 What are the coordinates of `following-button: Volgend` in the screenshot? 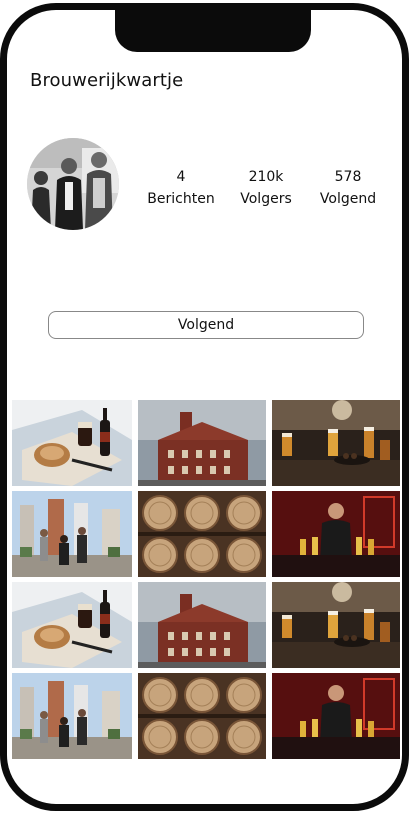 It's located at (206, 325).